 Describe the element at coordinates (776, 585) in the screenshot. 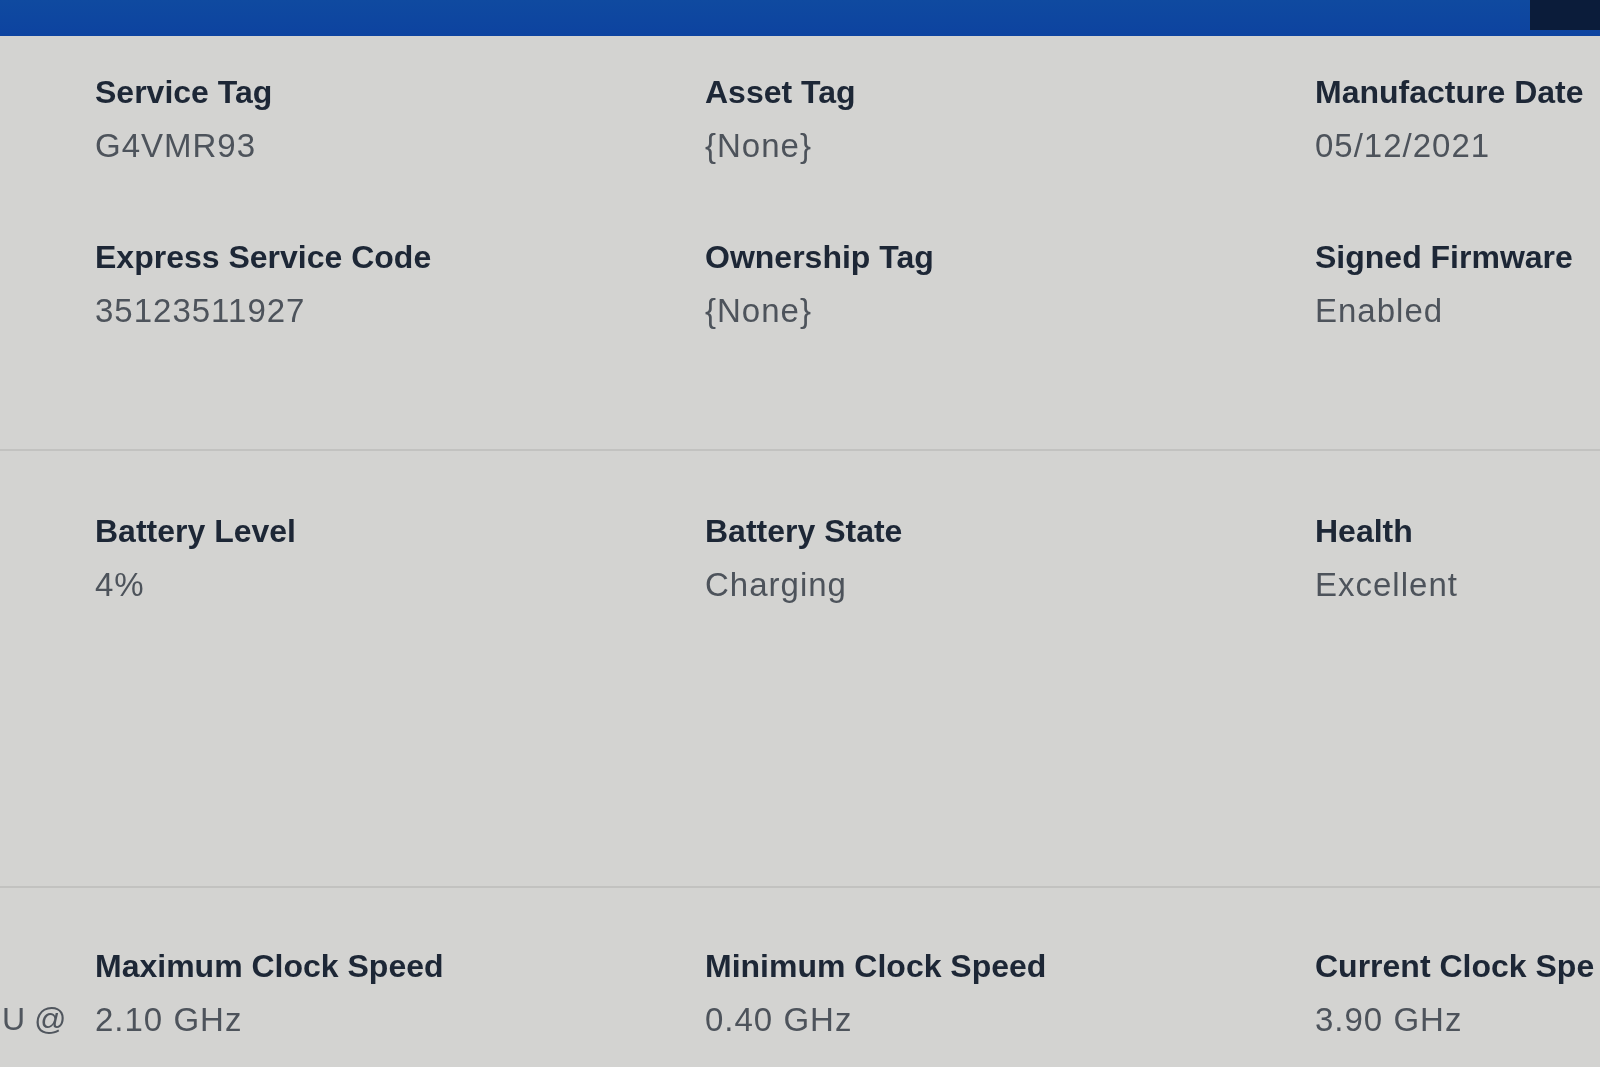

I see `field-value: Charging` at that location.